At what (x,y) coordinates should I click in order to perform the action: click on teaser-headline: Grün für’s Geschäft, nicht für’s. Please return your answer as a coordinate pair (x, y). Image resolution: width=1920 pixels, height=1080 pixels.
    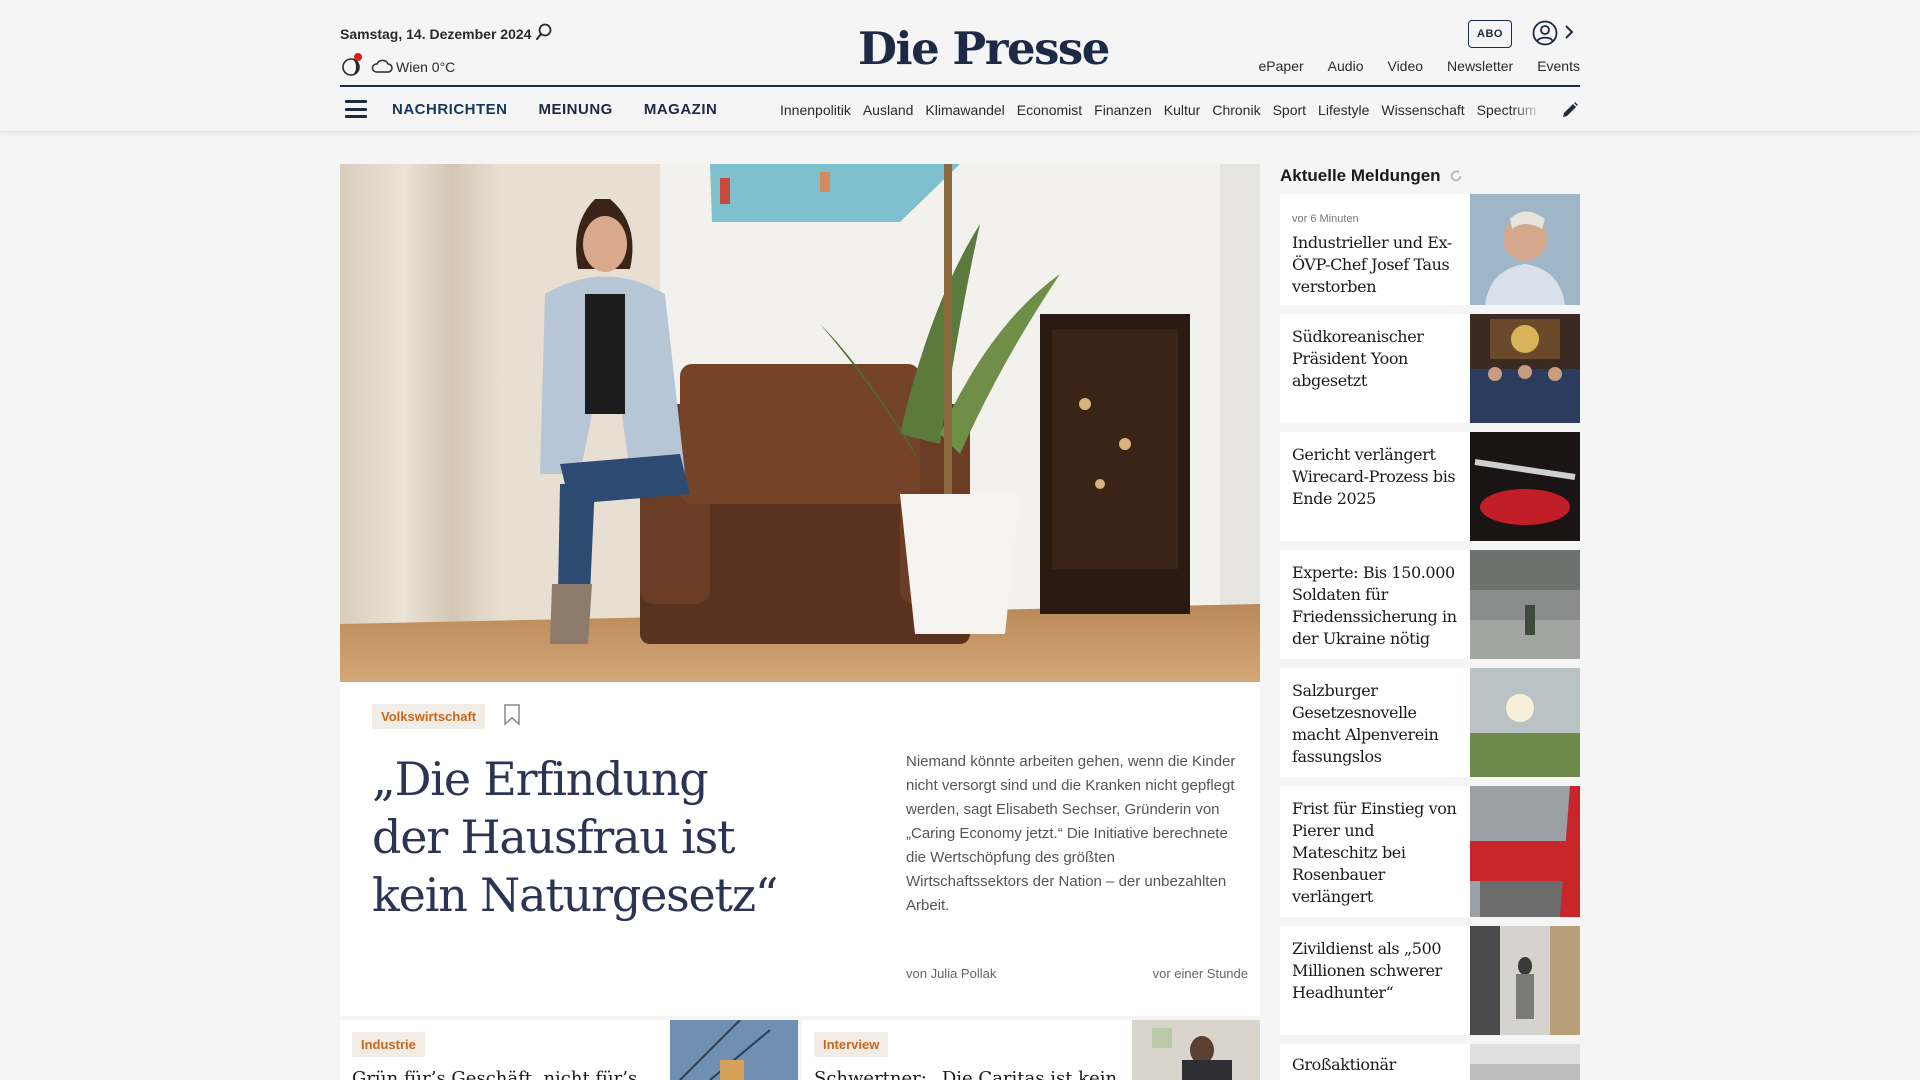
    Looking at the image, I should click on (494, 1074).